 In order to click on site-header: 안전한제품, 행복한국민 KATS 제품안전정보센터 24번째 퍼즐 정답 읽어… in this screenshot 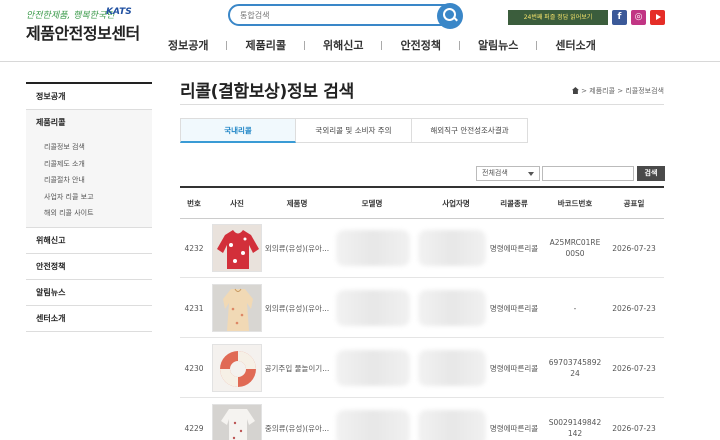, I will do `click(360, 31)`.